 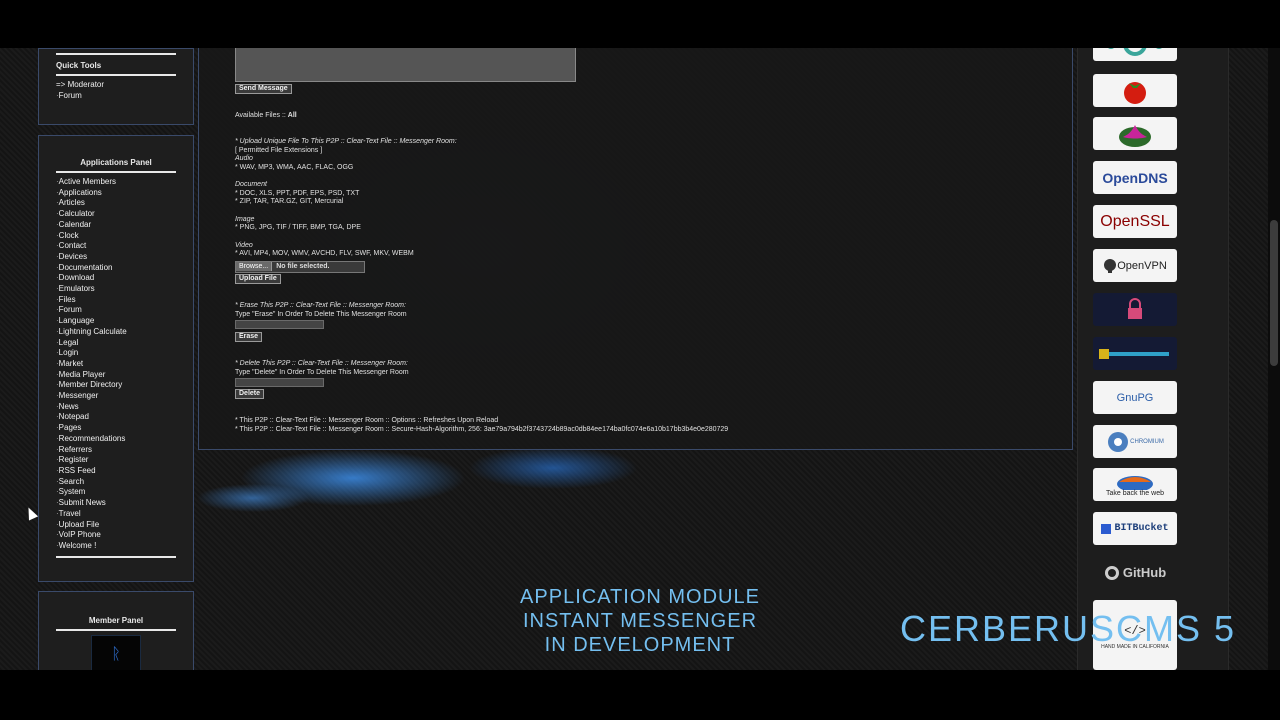 What do you see at coordinates (116, 503) in the screenshot?
I see `app-link-submit-news: Submit News` at bounding box center [116, 503].